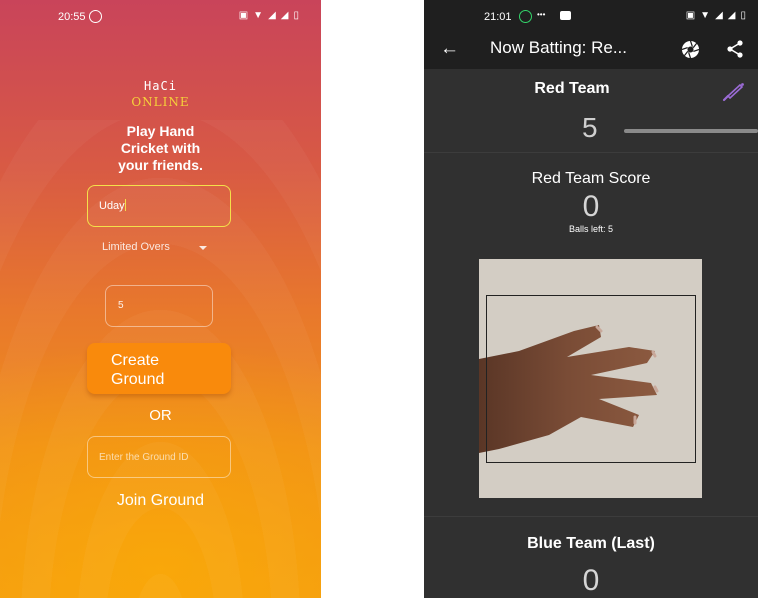 This screenshot has height=598, width=758. Describe the element at coordinates (591, 580) in the screenshot. I see `opponent-score: 0` at that location.